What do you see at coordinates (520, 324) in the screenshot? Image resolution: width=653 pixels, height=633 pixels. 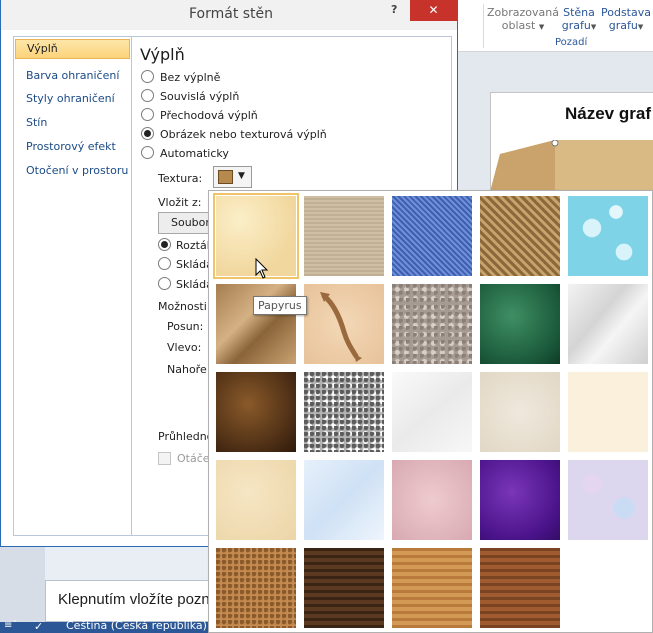 I see `texture-green-marble-tile` at bounding box center [520, 324].